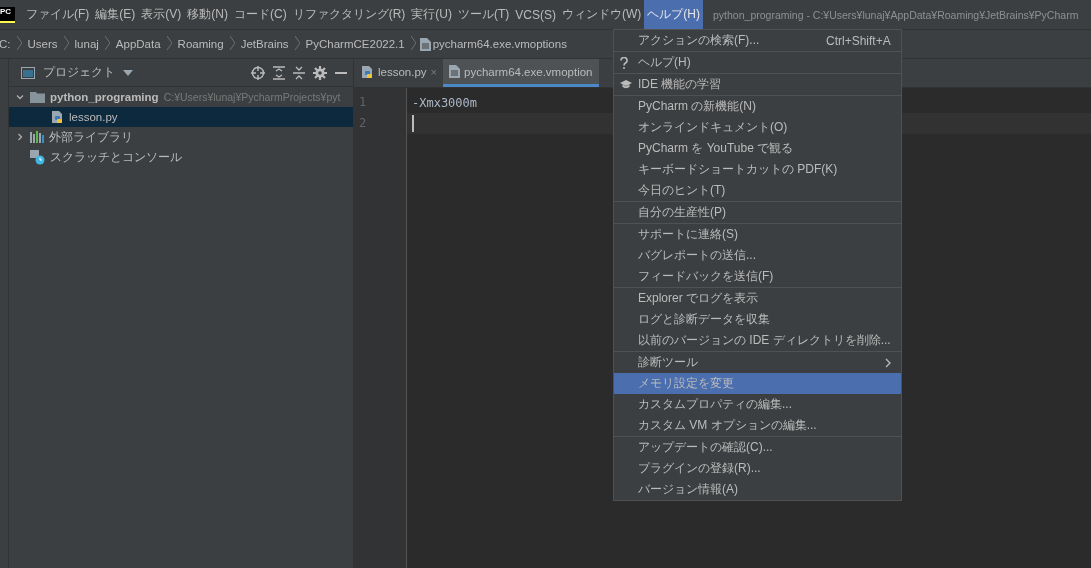 This screenshot has height=568, width=1091. What do you see at coordinates (626, 84) in the screenshot?
I see `graduation-cap-icon` at bounding box center [626, 84].